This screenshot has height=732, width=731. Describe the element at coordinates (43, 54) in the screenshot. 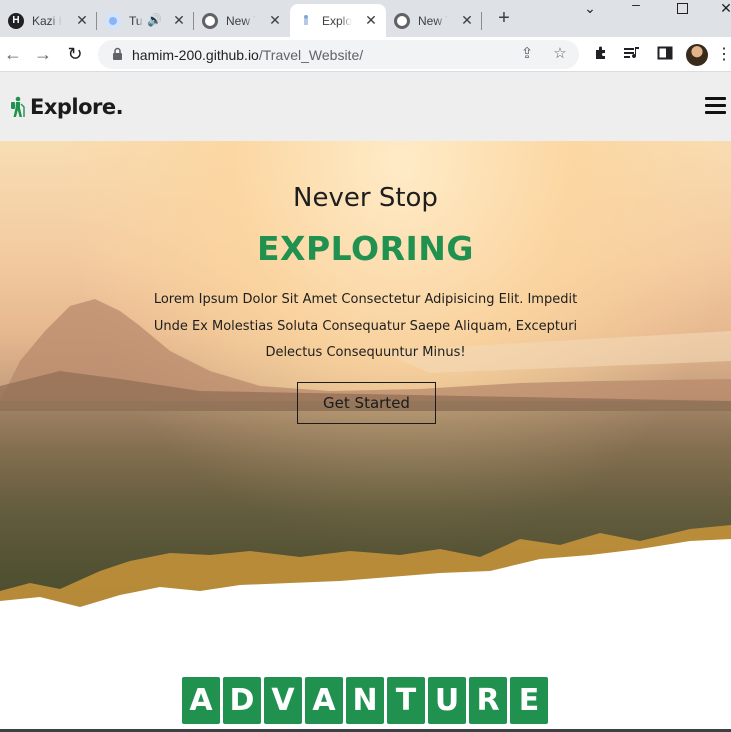

I see `forward-arrow-icon: →` at that location.